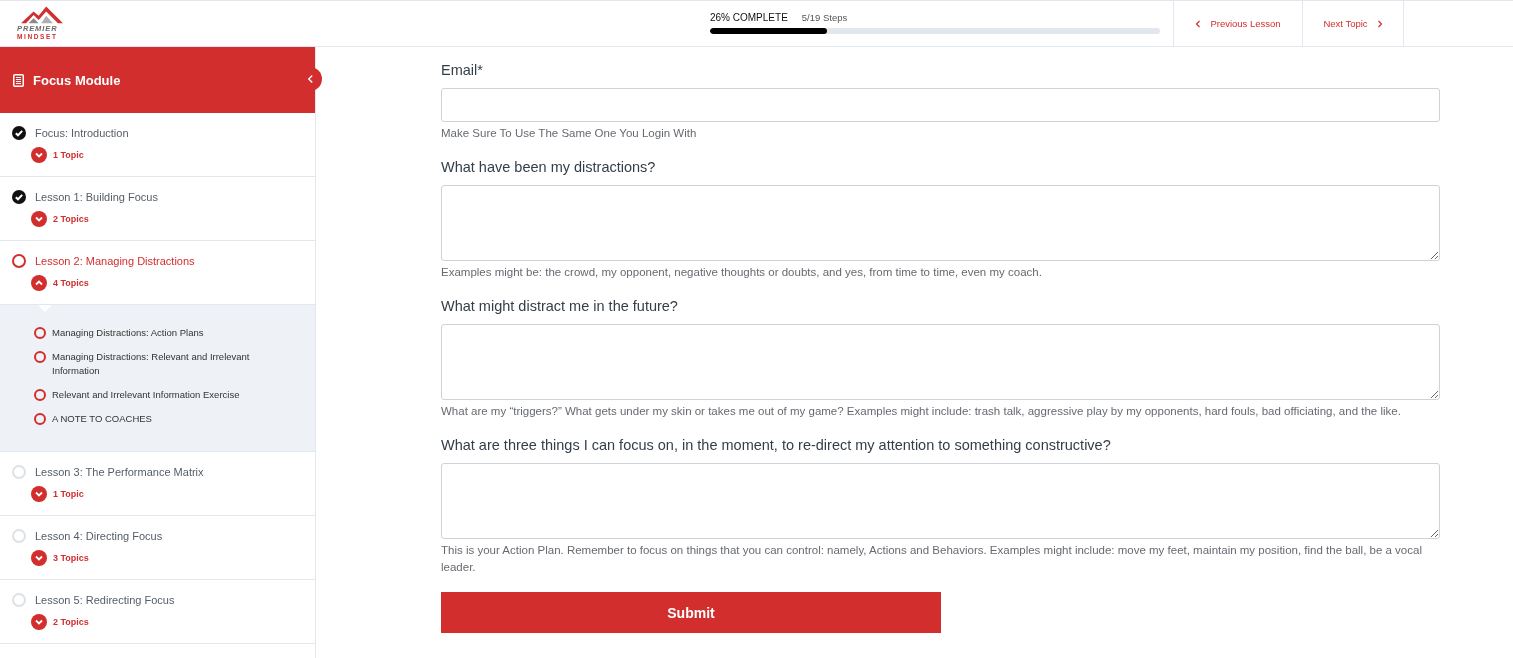 The width and height of the screenshot is (1513, 658). Describe the element at coordinates (691, 612) in the screenshot. I see `submit-button: Submit` at that location.